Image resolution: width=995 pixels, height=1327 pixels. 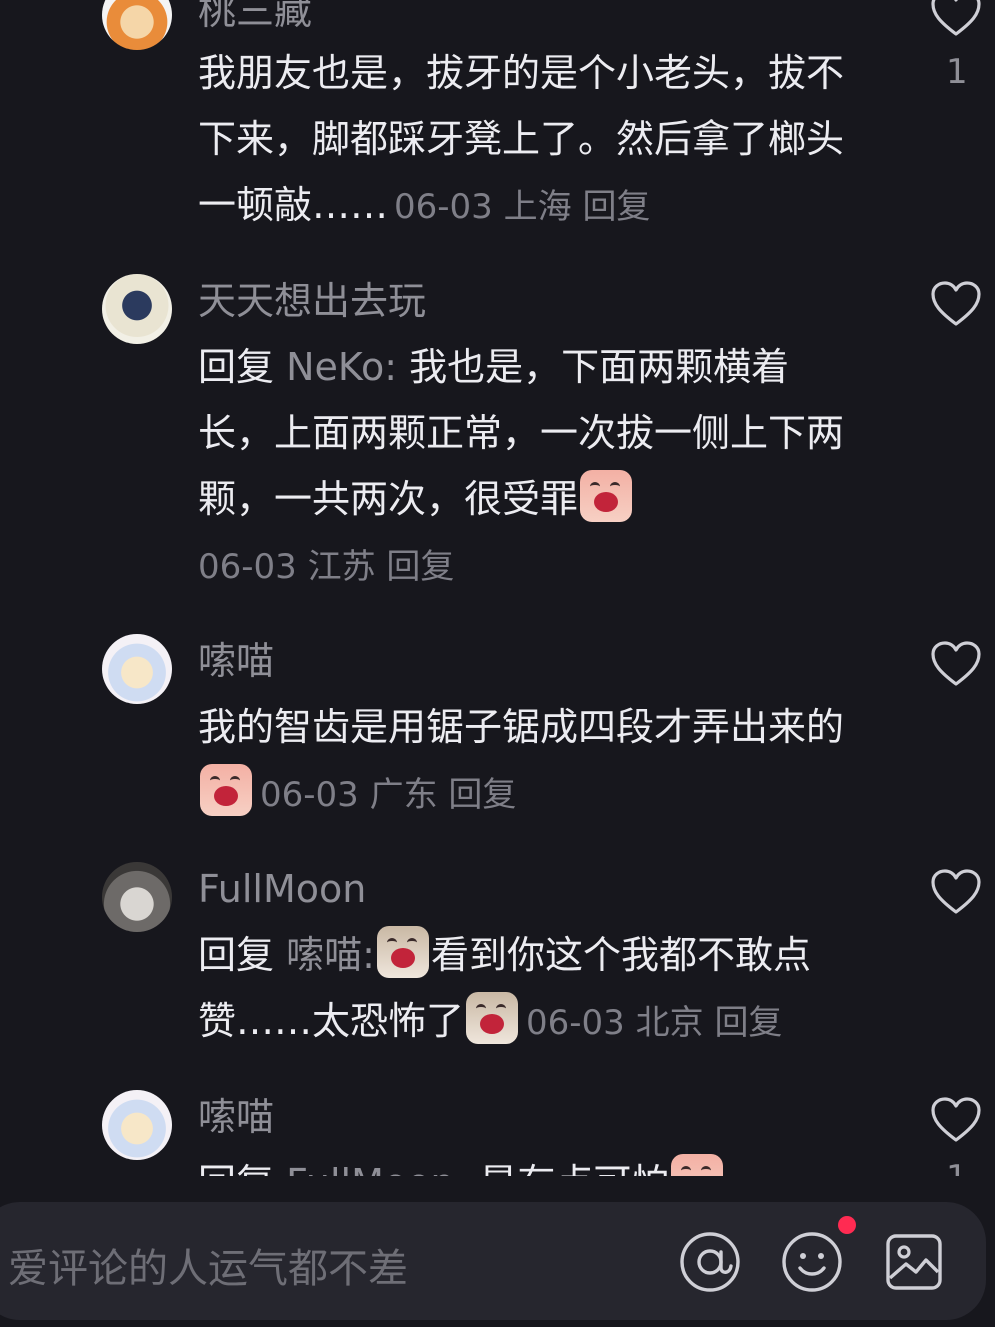 What do you see at coordinates (388, 795) in the screenshot?
I see `comment-meta: 06-03 广东 回复` at bounding box center [388, 795].